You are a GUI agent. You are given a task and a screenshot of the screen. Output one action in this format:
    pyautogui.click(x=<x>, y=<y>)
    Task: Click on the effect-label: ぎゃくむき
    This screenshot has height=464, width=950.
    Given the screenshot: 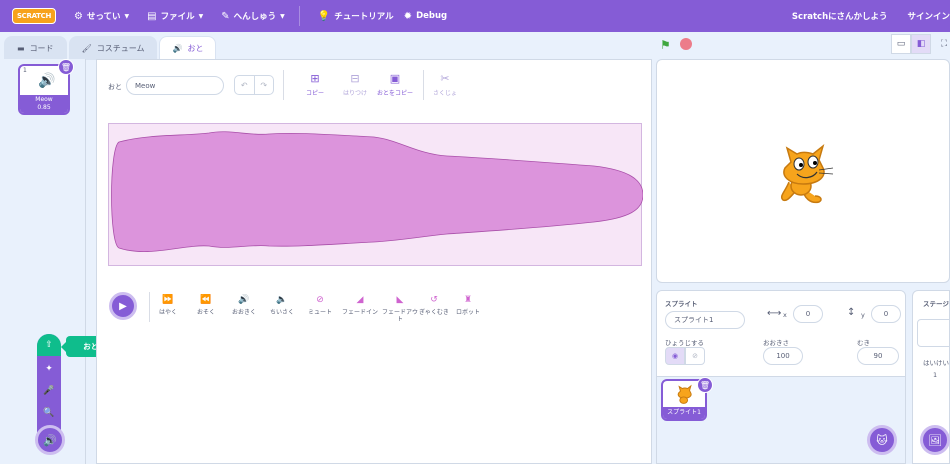 What is the action you would take?
    pyautogui.click(x=434, y=312)
    